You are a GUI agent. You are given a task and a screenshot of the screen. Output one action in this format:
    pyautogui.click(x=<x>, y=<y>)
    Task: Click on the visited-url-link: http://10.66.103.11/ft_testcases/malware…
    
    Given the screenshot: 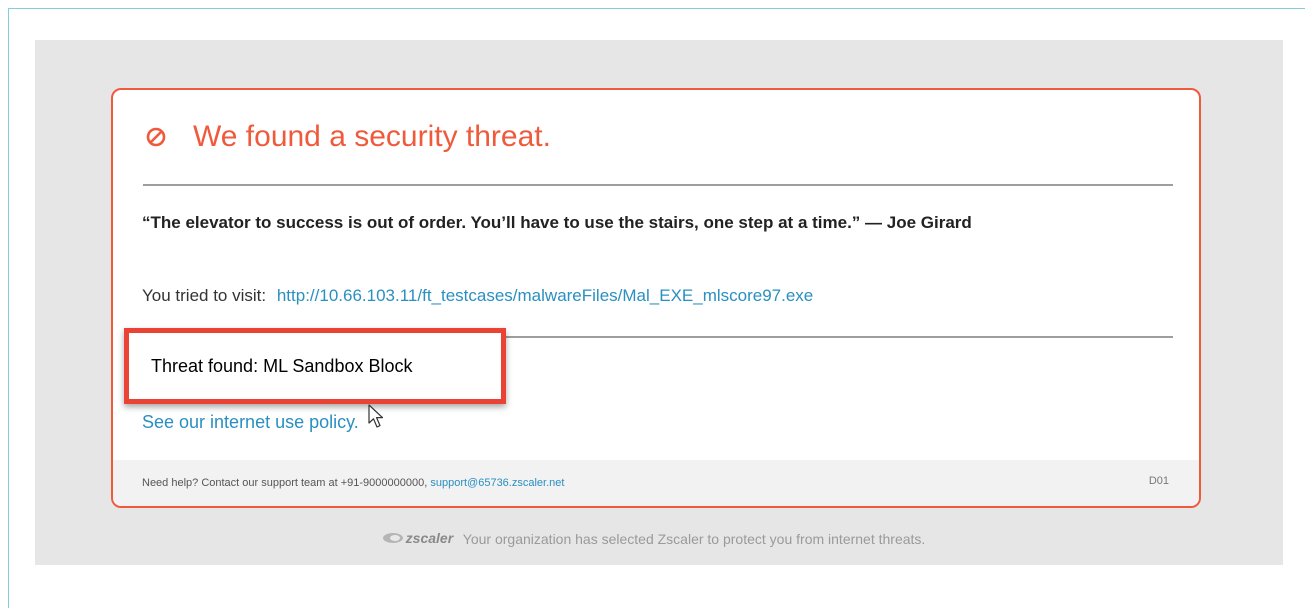 What is the action you would take?
    pyautogui.click(x=545, y=295)
    